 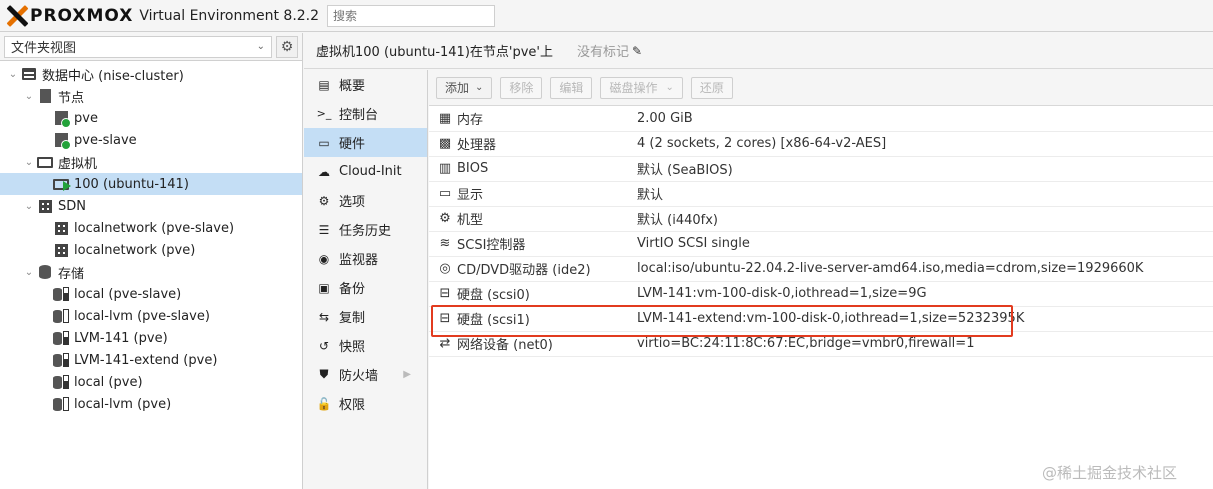 What do you see at coordinates (151, 162) in the screenshot?
I see `tree-item: ⌄ 虚拟机` at bounding box center [151, 162].